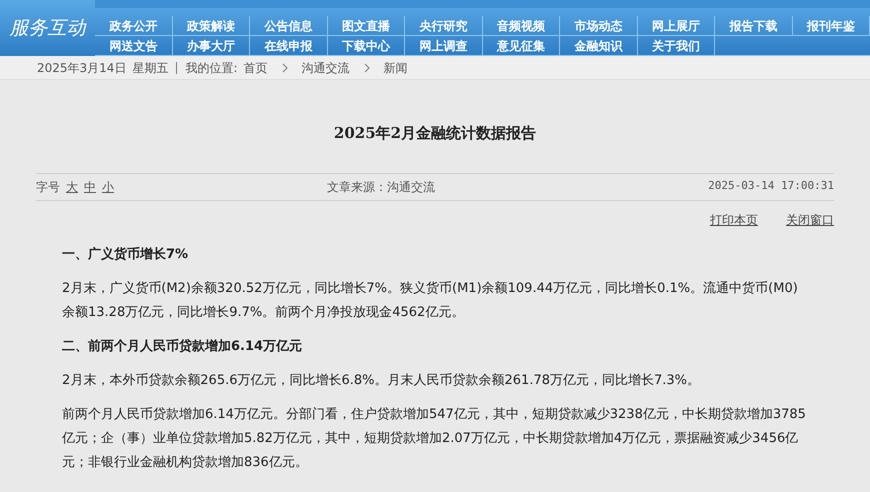 The image size is (870, 492). What do you see at coordinates (150, 68) in the screenshot?
I see `breadcrumb-weekday: 星期五` at bounding box center [150, 68].